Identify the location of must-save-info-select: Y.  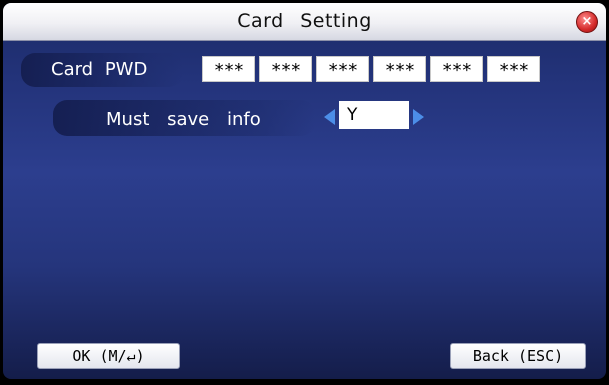
(374, 115).